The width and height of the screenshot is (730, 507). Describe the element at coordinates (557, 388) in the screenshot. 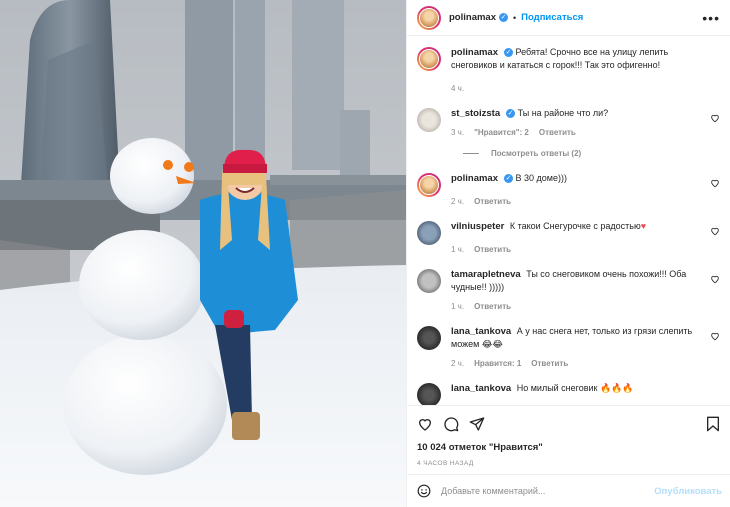

I see `comment-text: Но милый снеговик` at that location.